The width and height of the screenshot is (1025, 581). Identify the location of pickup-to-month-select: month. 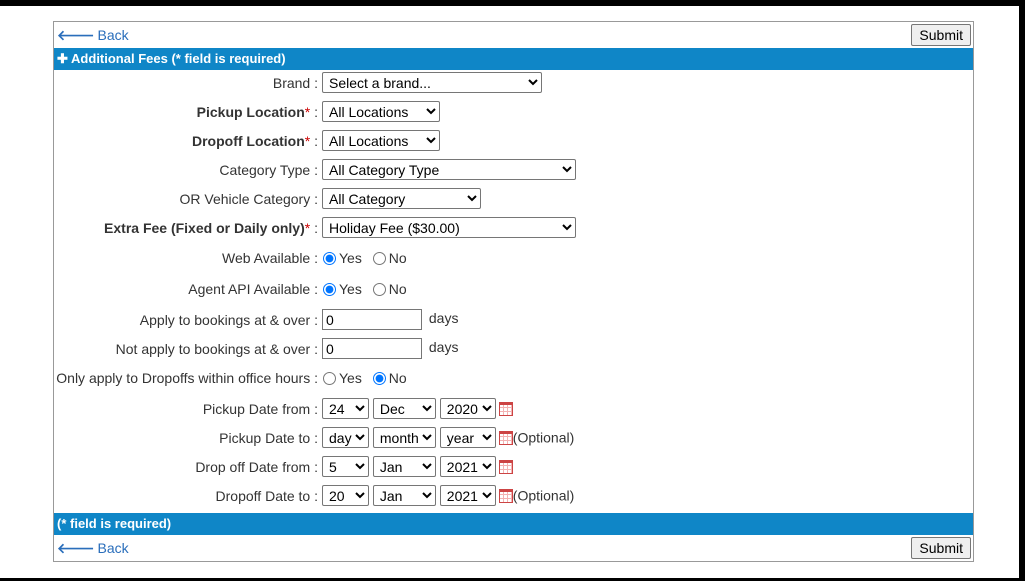
(404, 437).